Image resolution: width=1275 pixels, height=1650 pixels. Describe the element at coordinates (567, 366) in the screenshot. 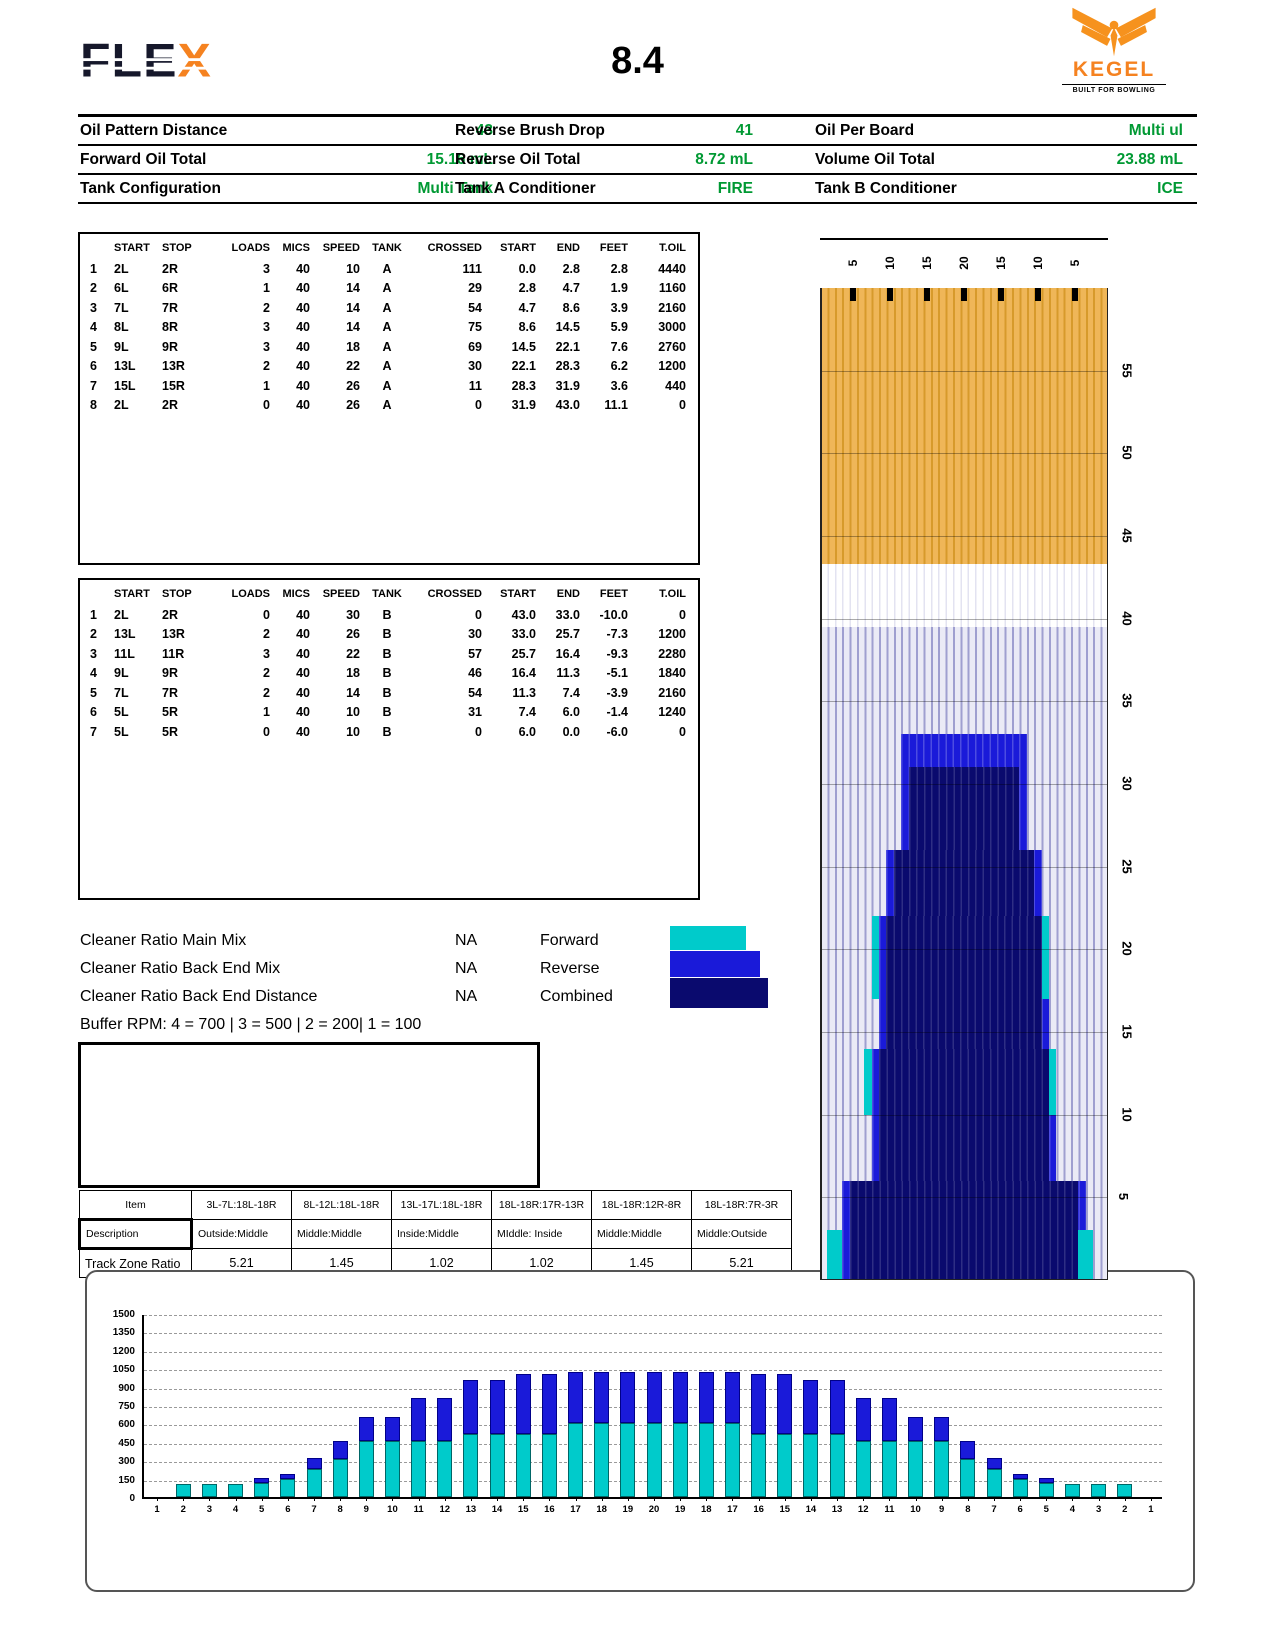

I see `load-cell: 28.3` at that location.